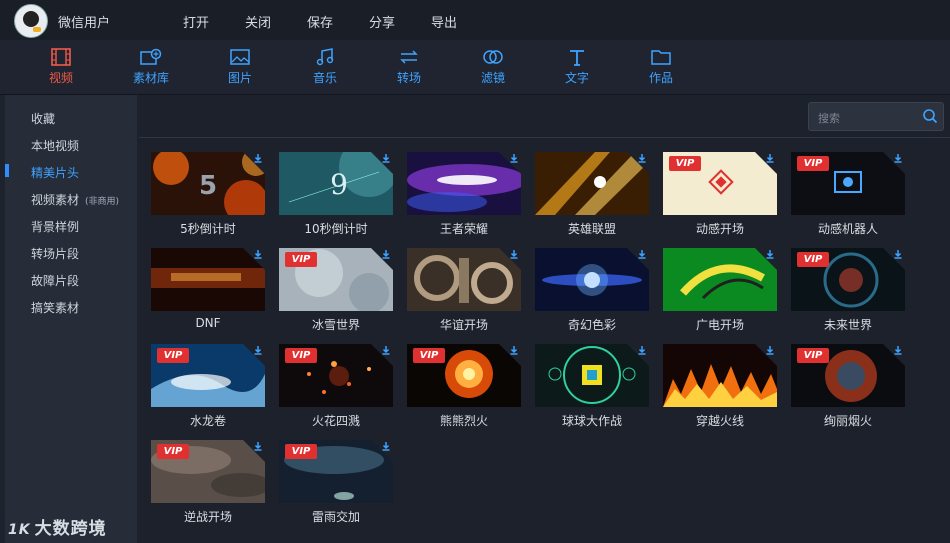 Image resolution: width=950 pixels, height=543 pixels. I want to click on template-card: VIP 动感开场, so click(720, 194).